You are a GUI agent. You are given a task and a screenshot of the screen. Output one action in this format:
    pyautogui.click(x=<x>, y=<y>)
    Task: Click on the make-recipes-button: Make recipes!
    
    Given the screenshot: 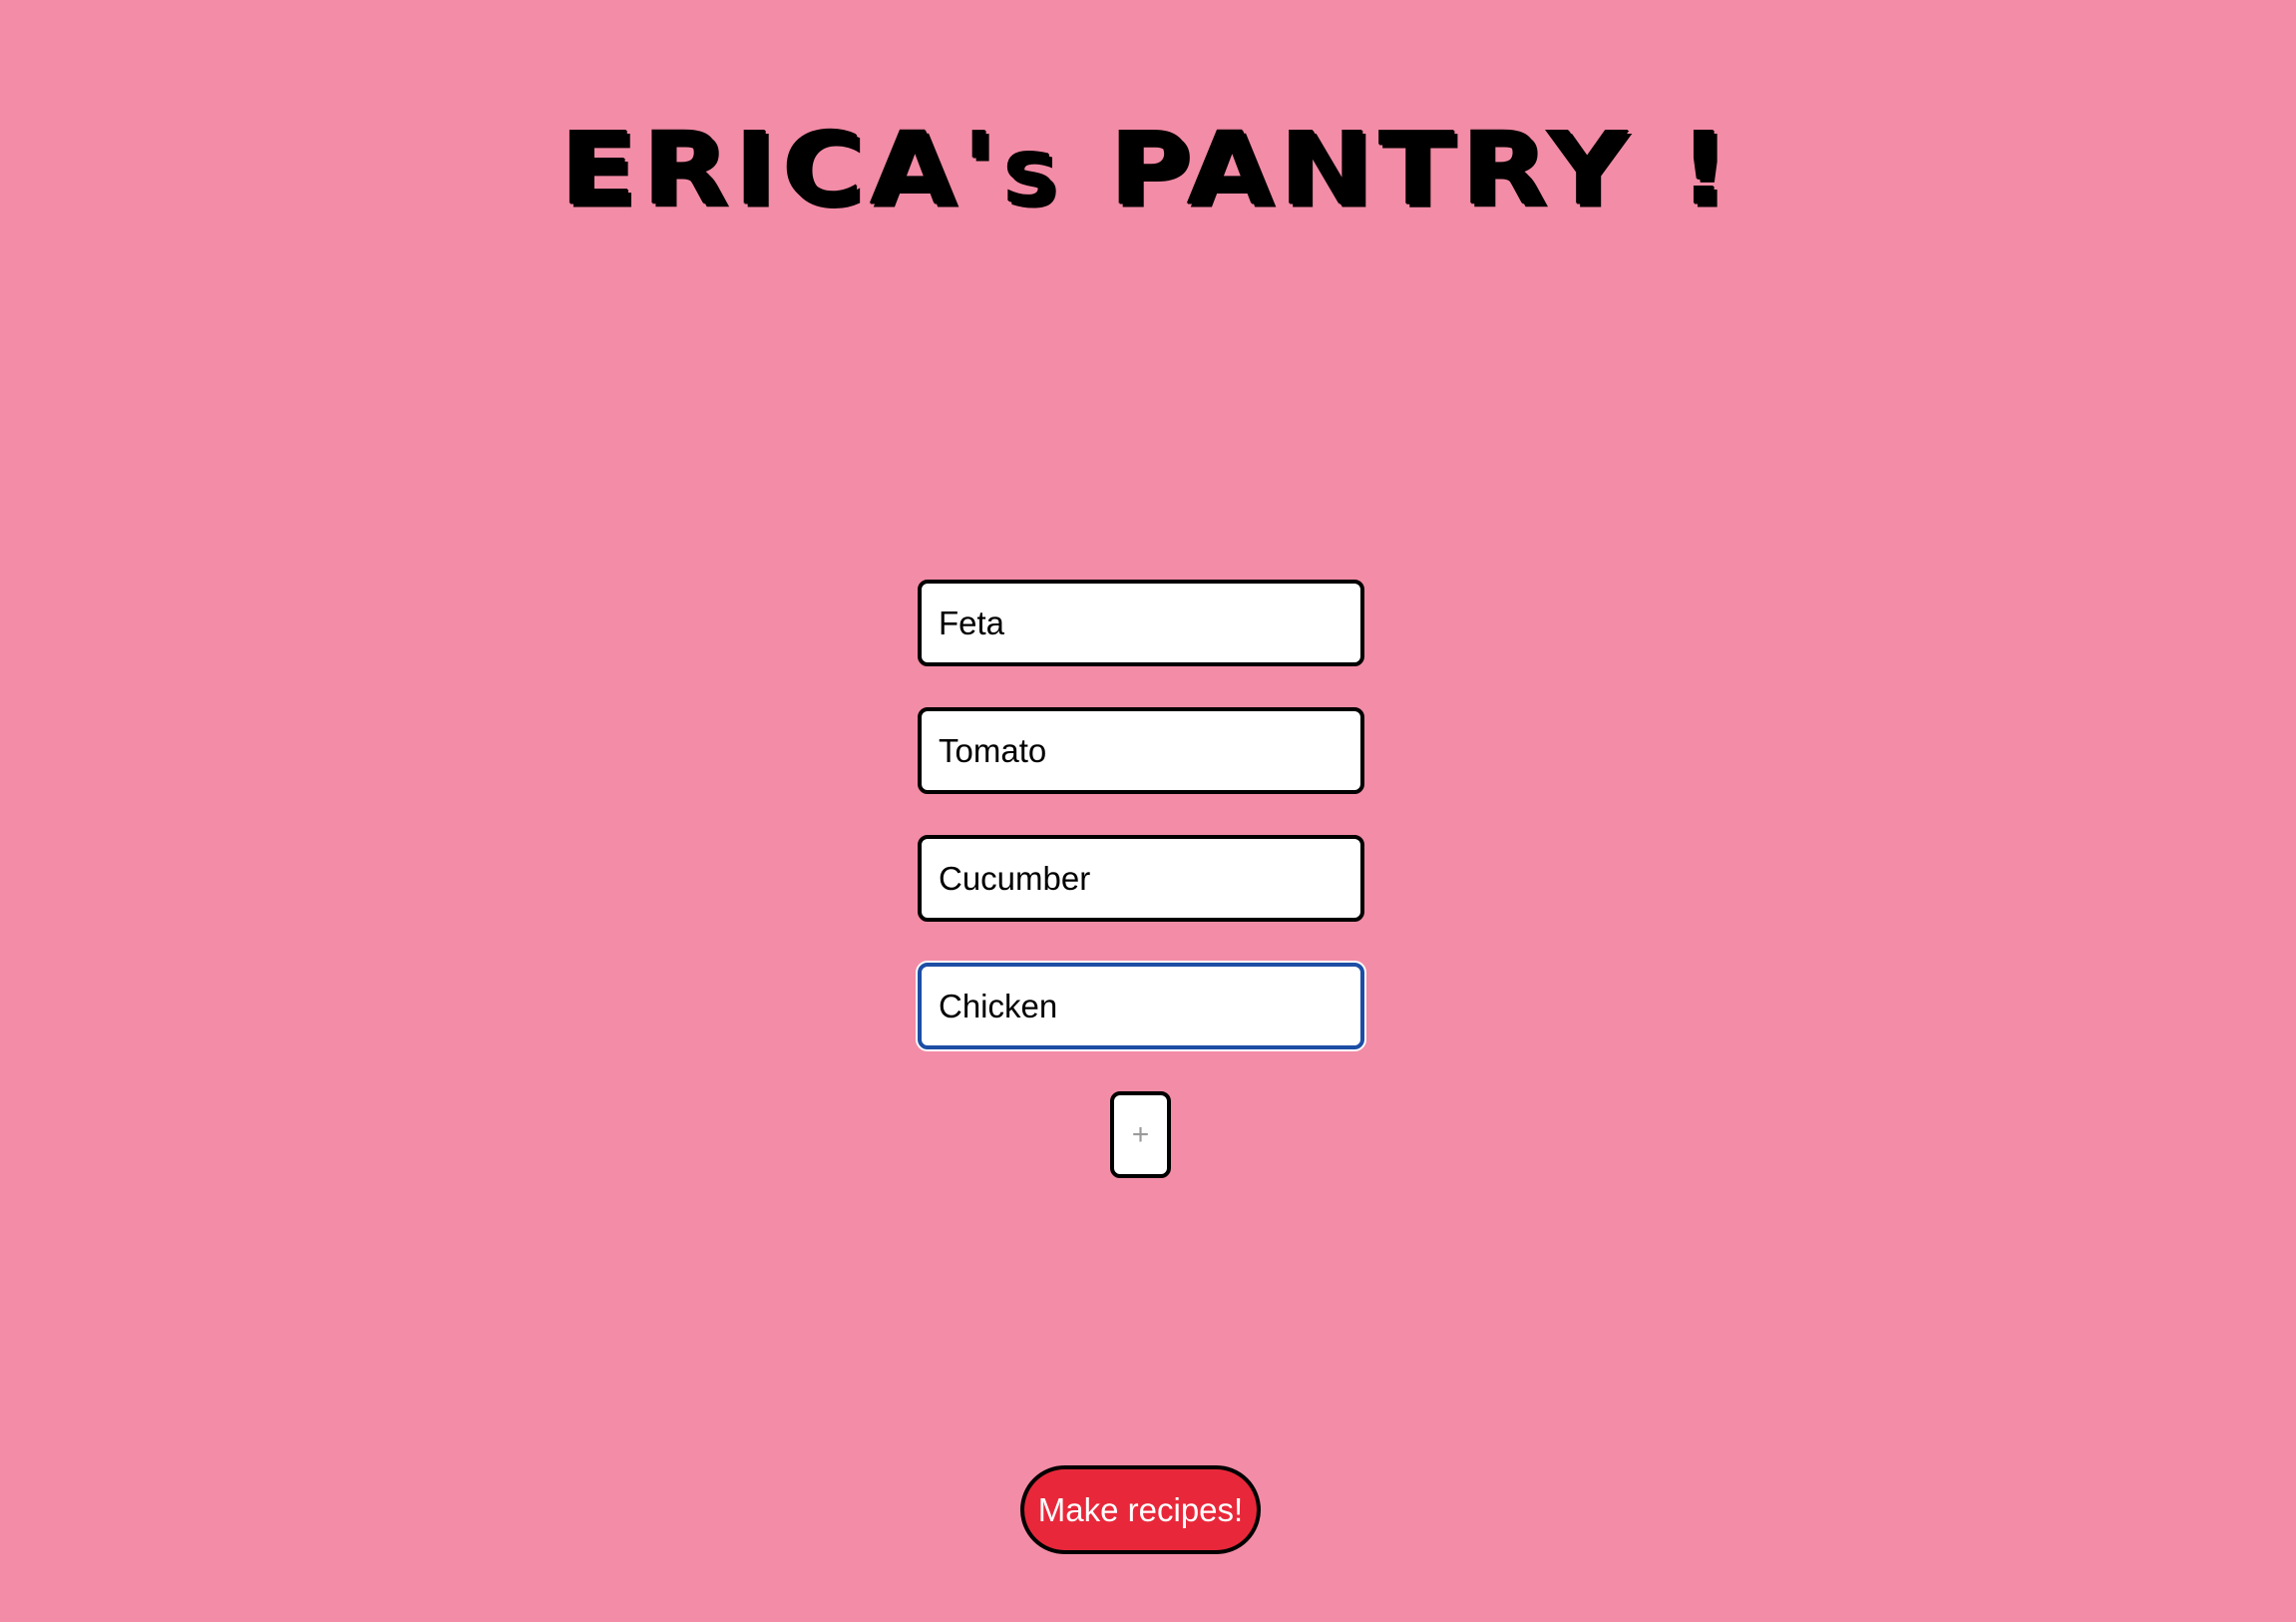 What is the action you would take?
    pyautogui.click(x=1140, y=1509)
    